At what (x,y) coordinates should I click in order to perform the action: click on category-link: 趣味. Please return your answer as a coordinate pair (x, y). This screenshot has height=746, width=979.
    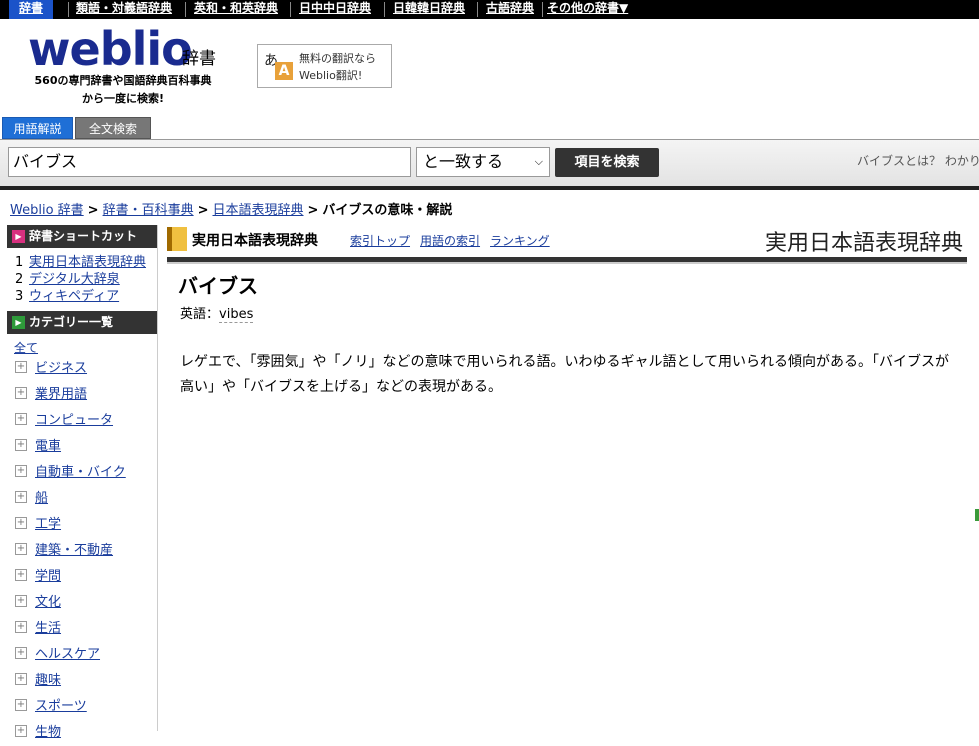
    Looking at the image, I should click on (48, 678).